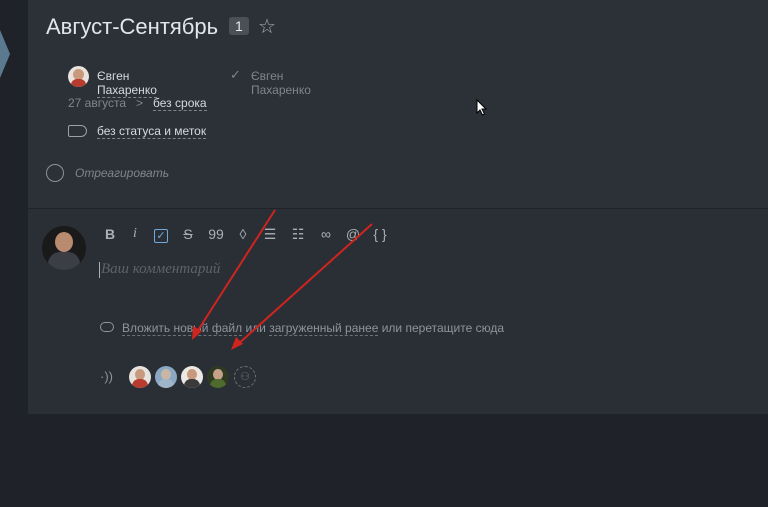  I want to click on annotation-arrows, so click(282, 279).